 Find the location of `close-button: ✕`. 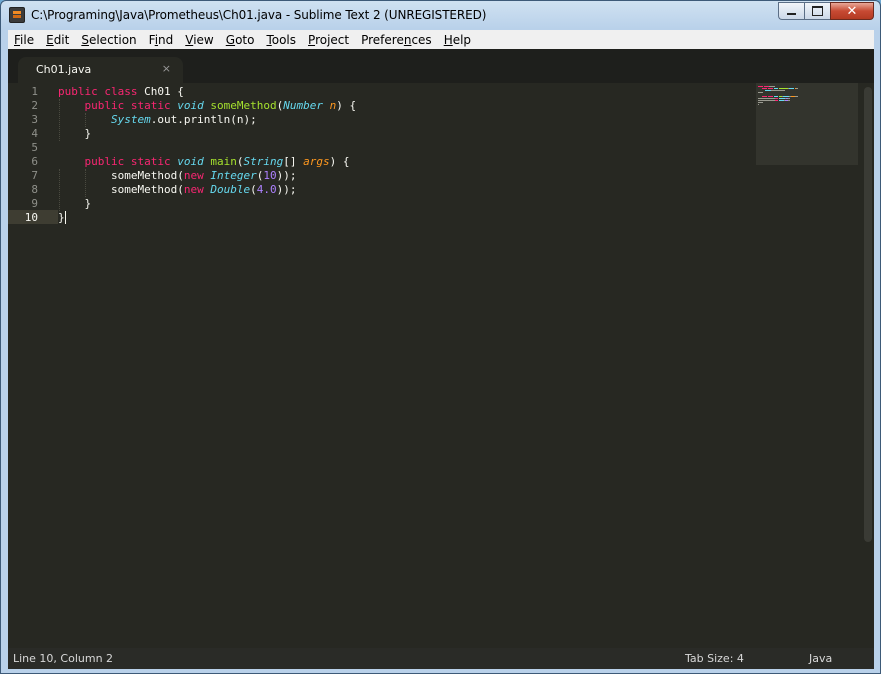

close-button: ✕ is located at coordinates (852, 11).